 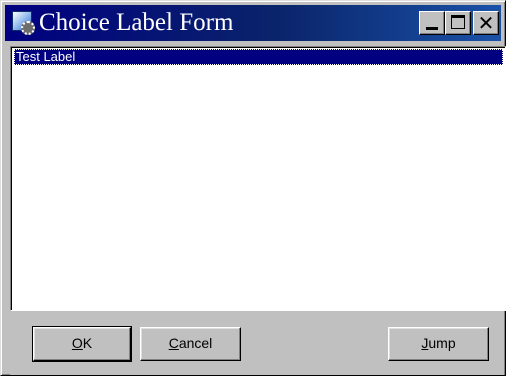 I want to click on ok-accelerator: O, so click(x=77, y=343).